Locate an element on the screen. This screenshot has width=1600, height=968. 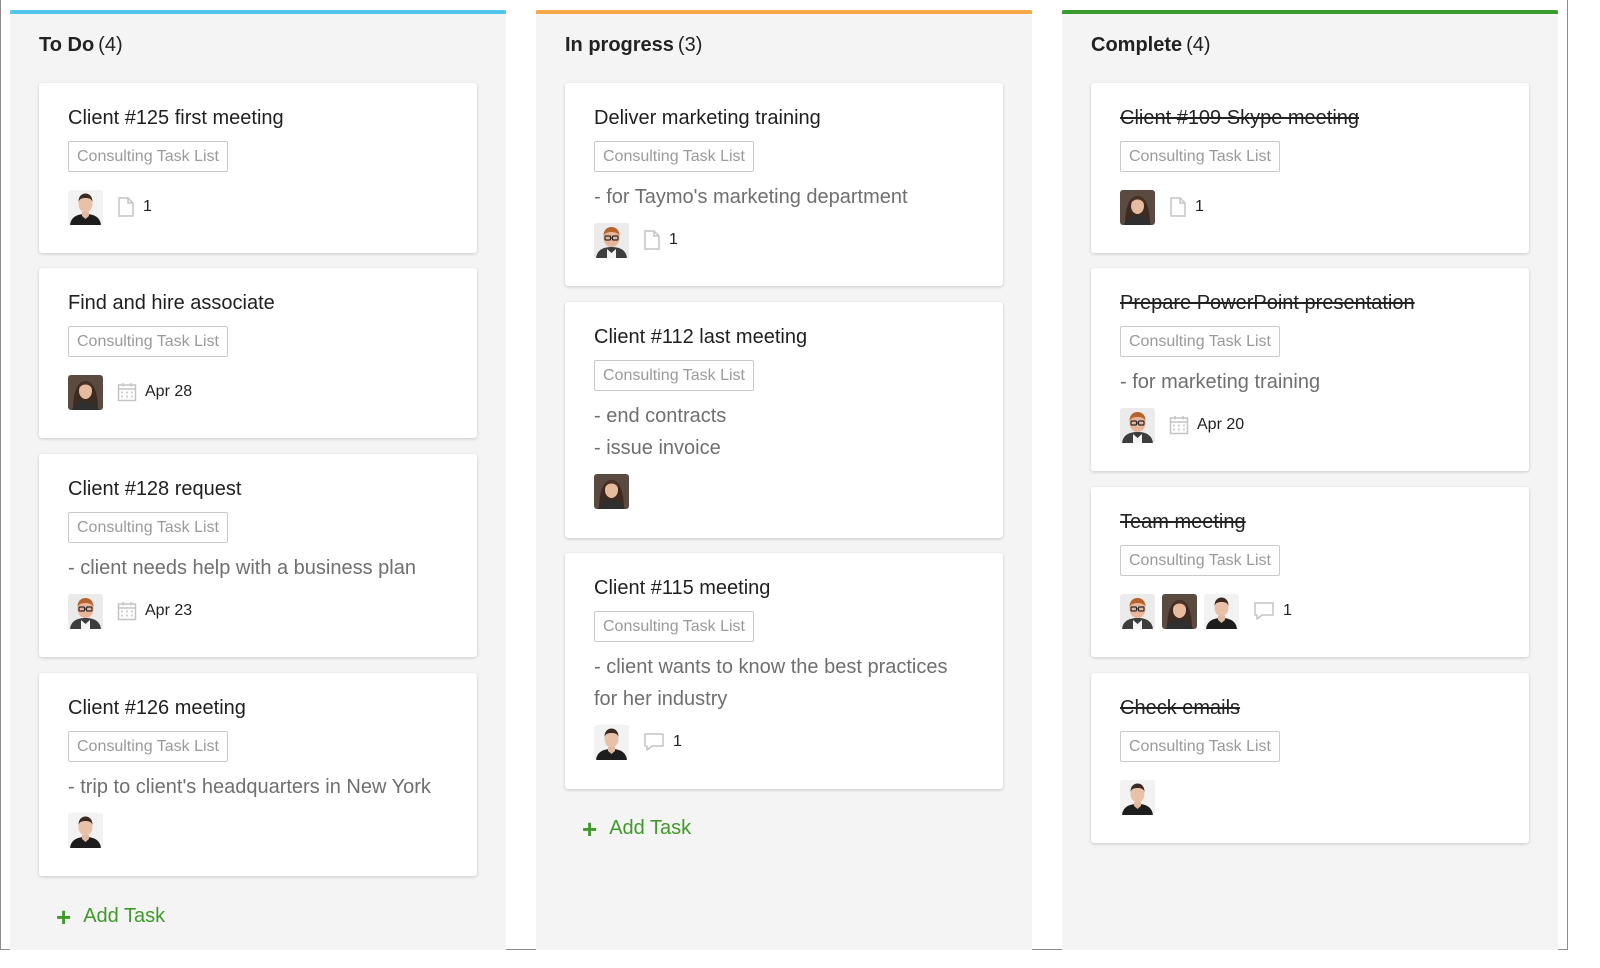
column-title: Complete is located at coordinates (1137, 45).